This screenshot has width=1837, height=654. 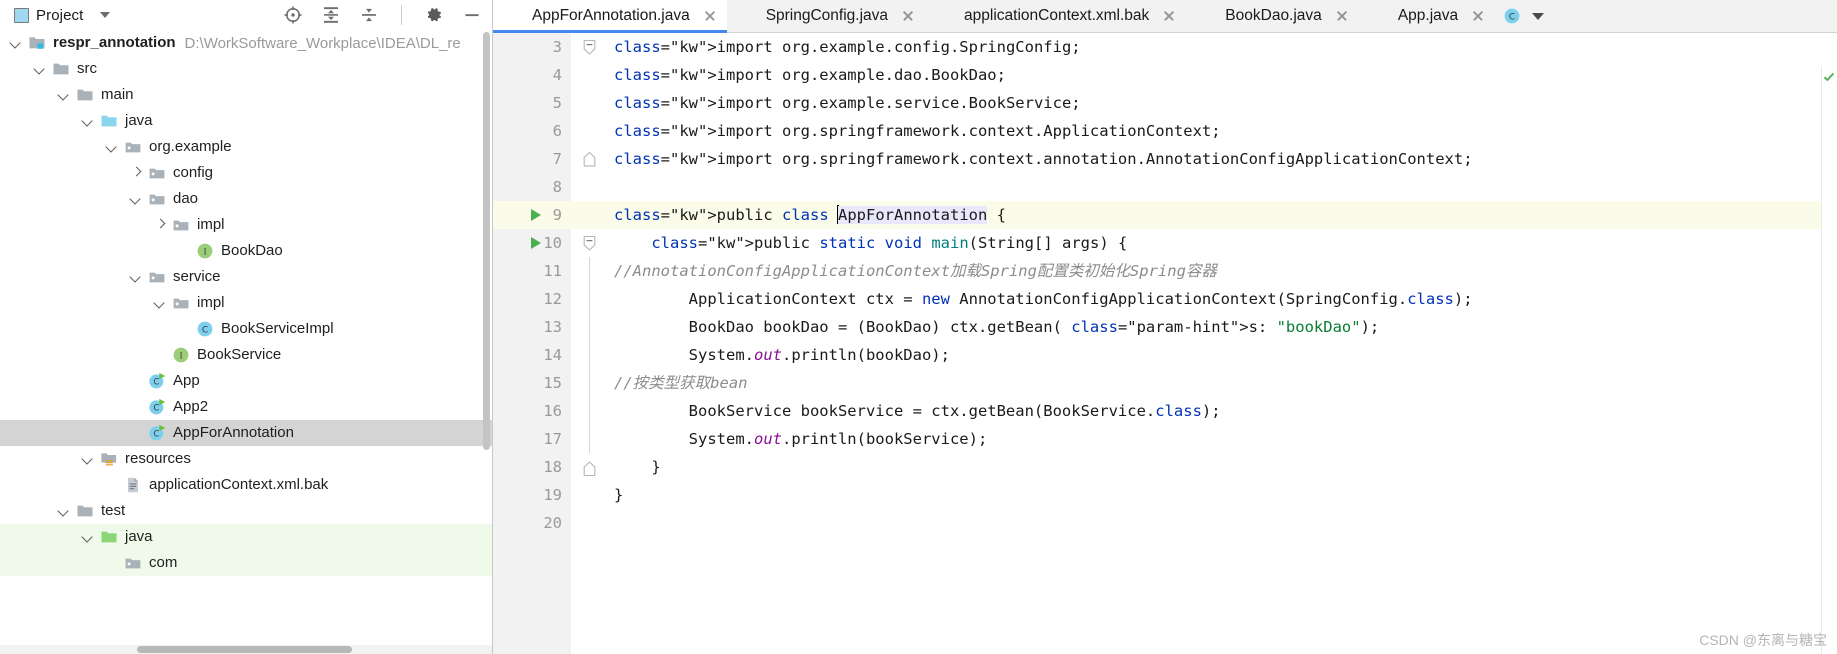 I want to click on tree-horizontal-scrollbar, so click(x=246, y=649).